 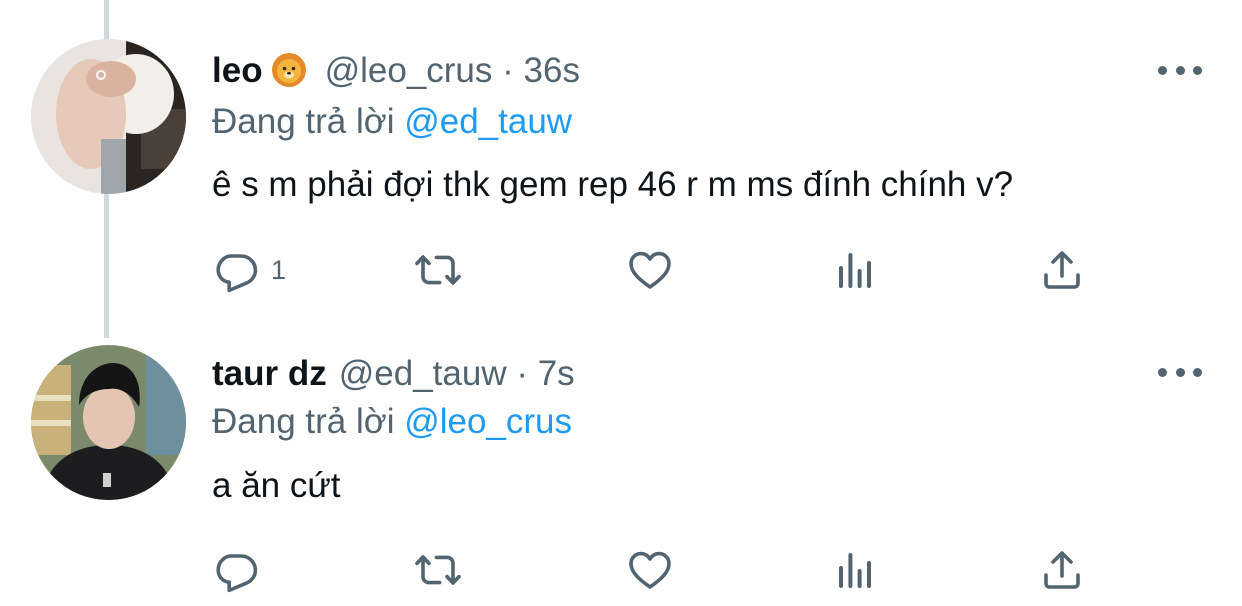 I want to click on mention-link: @leo_crus, so click(x=488, y=421).